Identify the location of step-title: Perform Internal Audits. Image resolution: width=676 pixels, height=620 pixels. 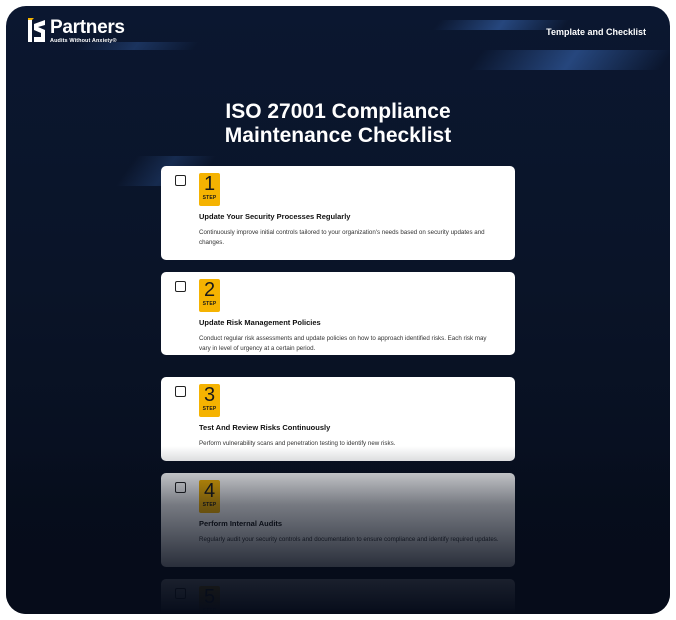
(241, 523).